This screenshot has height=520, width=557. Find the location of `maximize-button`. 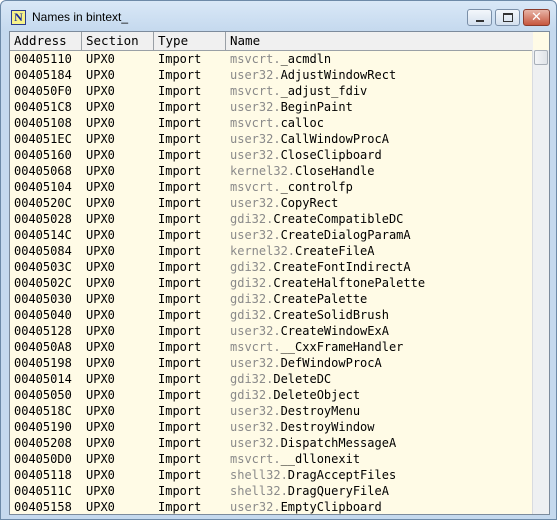

maximize-button is located at coordinates (507, 17).